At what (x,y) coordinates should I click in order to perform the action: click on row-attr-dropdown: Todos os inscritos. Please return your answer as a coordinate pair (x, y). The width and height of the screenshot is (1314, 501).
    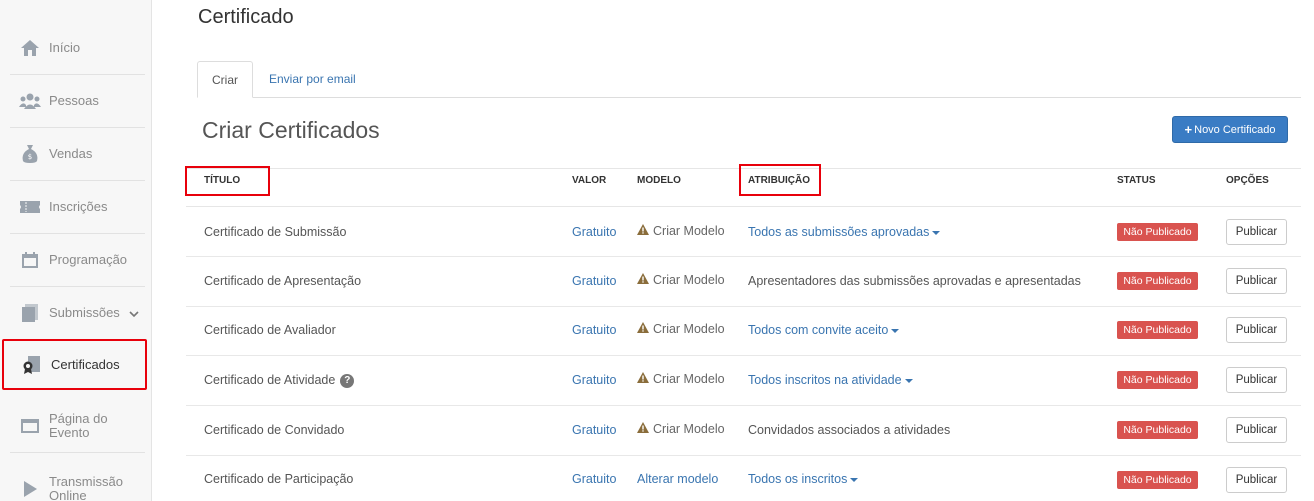
    Looking at the image, I should click on (803, 479).